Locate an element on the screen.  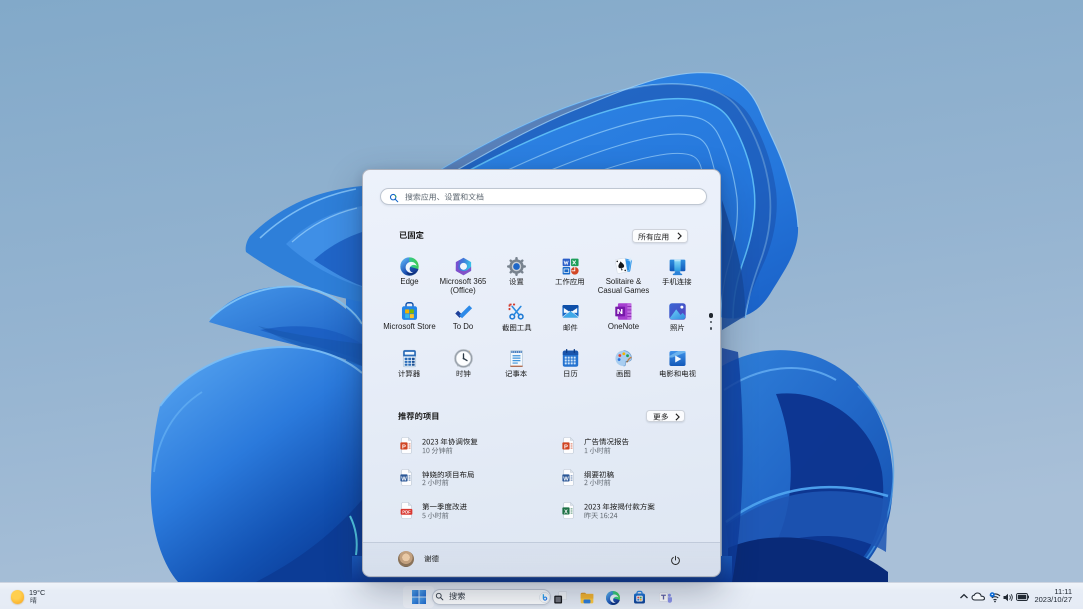
svg-text: PDF is located at coordinates (406, 511).